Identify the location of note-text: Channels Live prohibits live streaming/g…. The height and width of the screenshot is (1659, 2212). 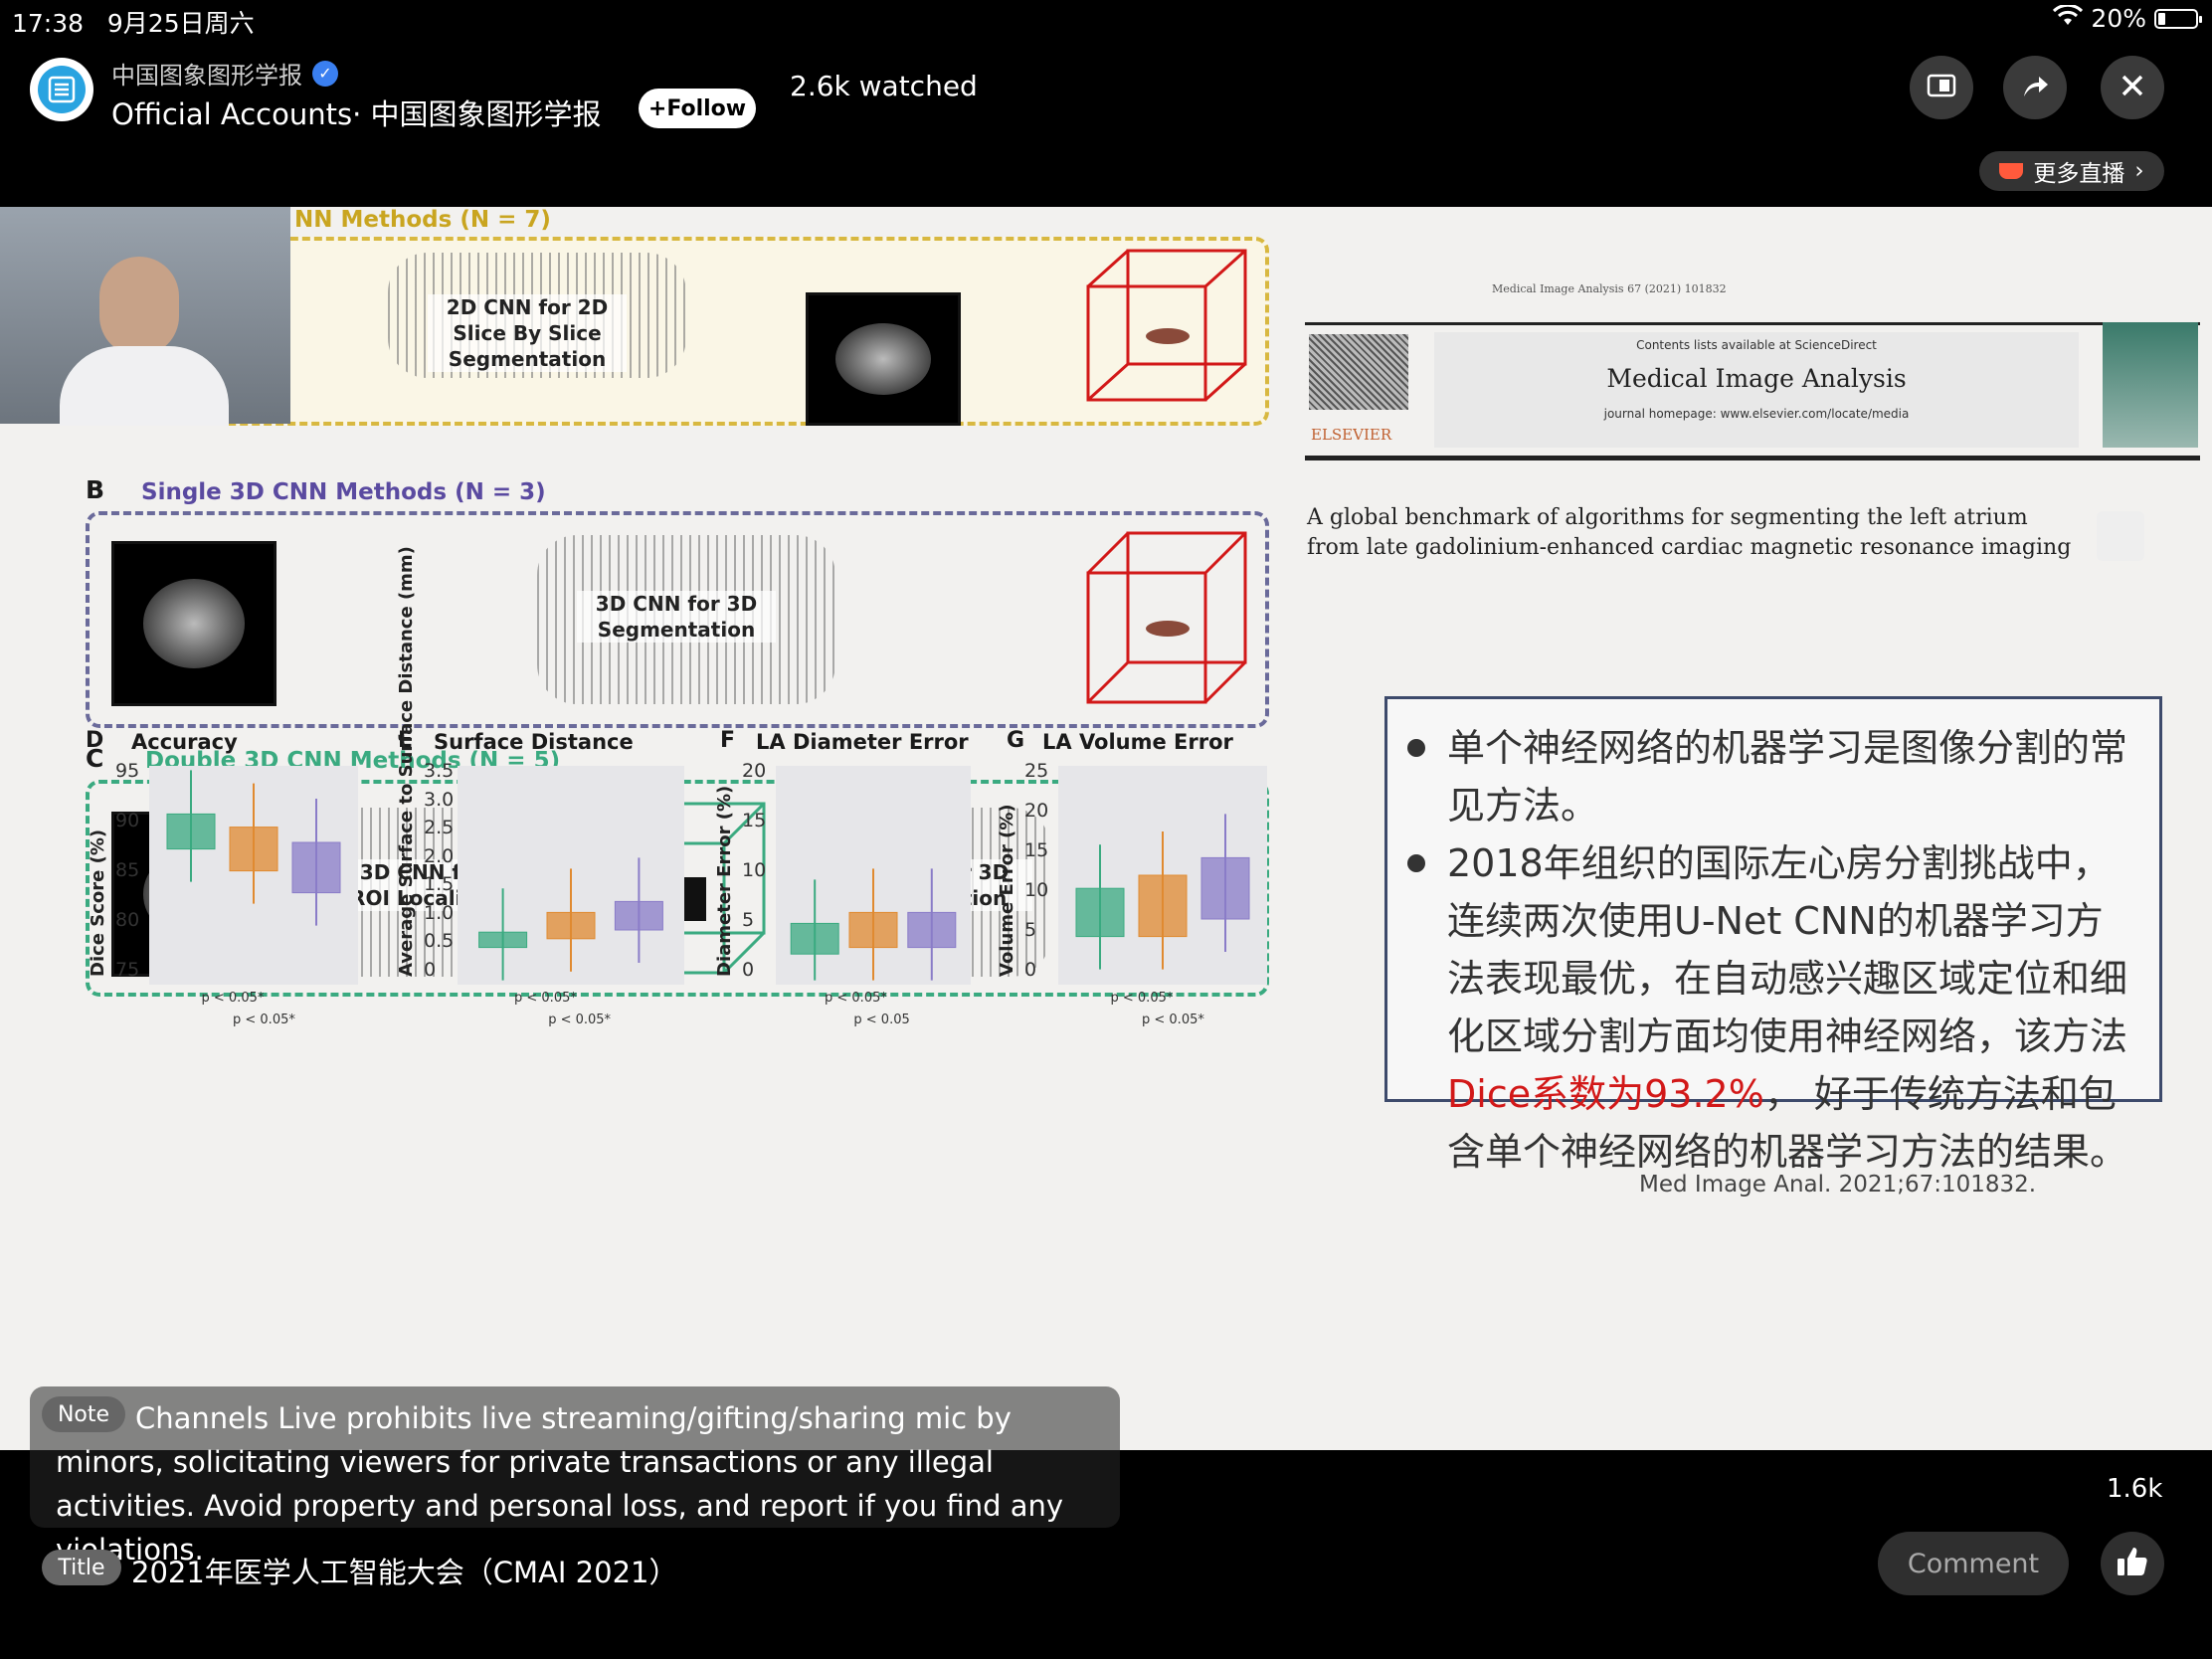
(560, 1484).